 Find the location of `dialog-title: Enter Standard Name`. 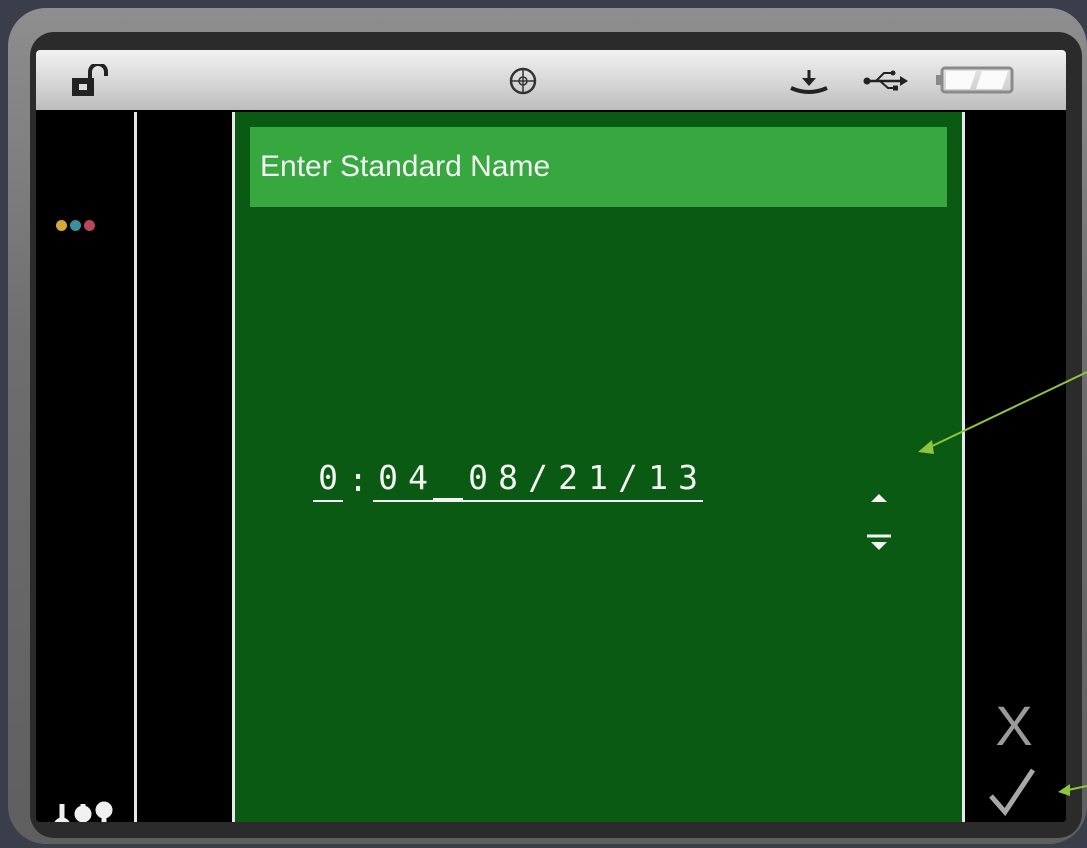

dialog-title: Enter Standard Name is located at coordinates (405, 166).